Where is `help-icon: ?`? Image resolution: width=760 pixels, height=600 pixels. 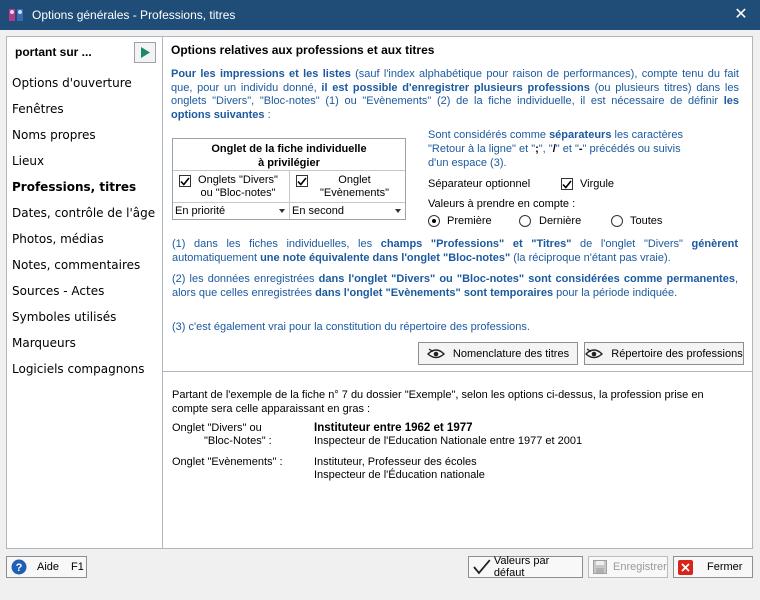
help-icon: ? is located at coordinates (19, 567).